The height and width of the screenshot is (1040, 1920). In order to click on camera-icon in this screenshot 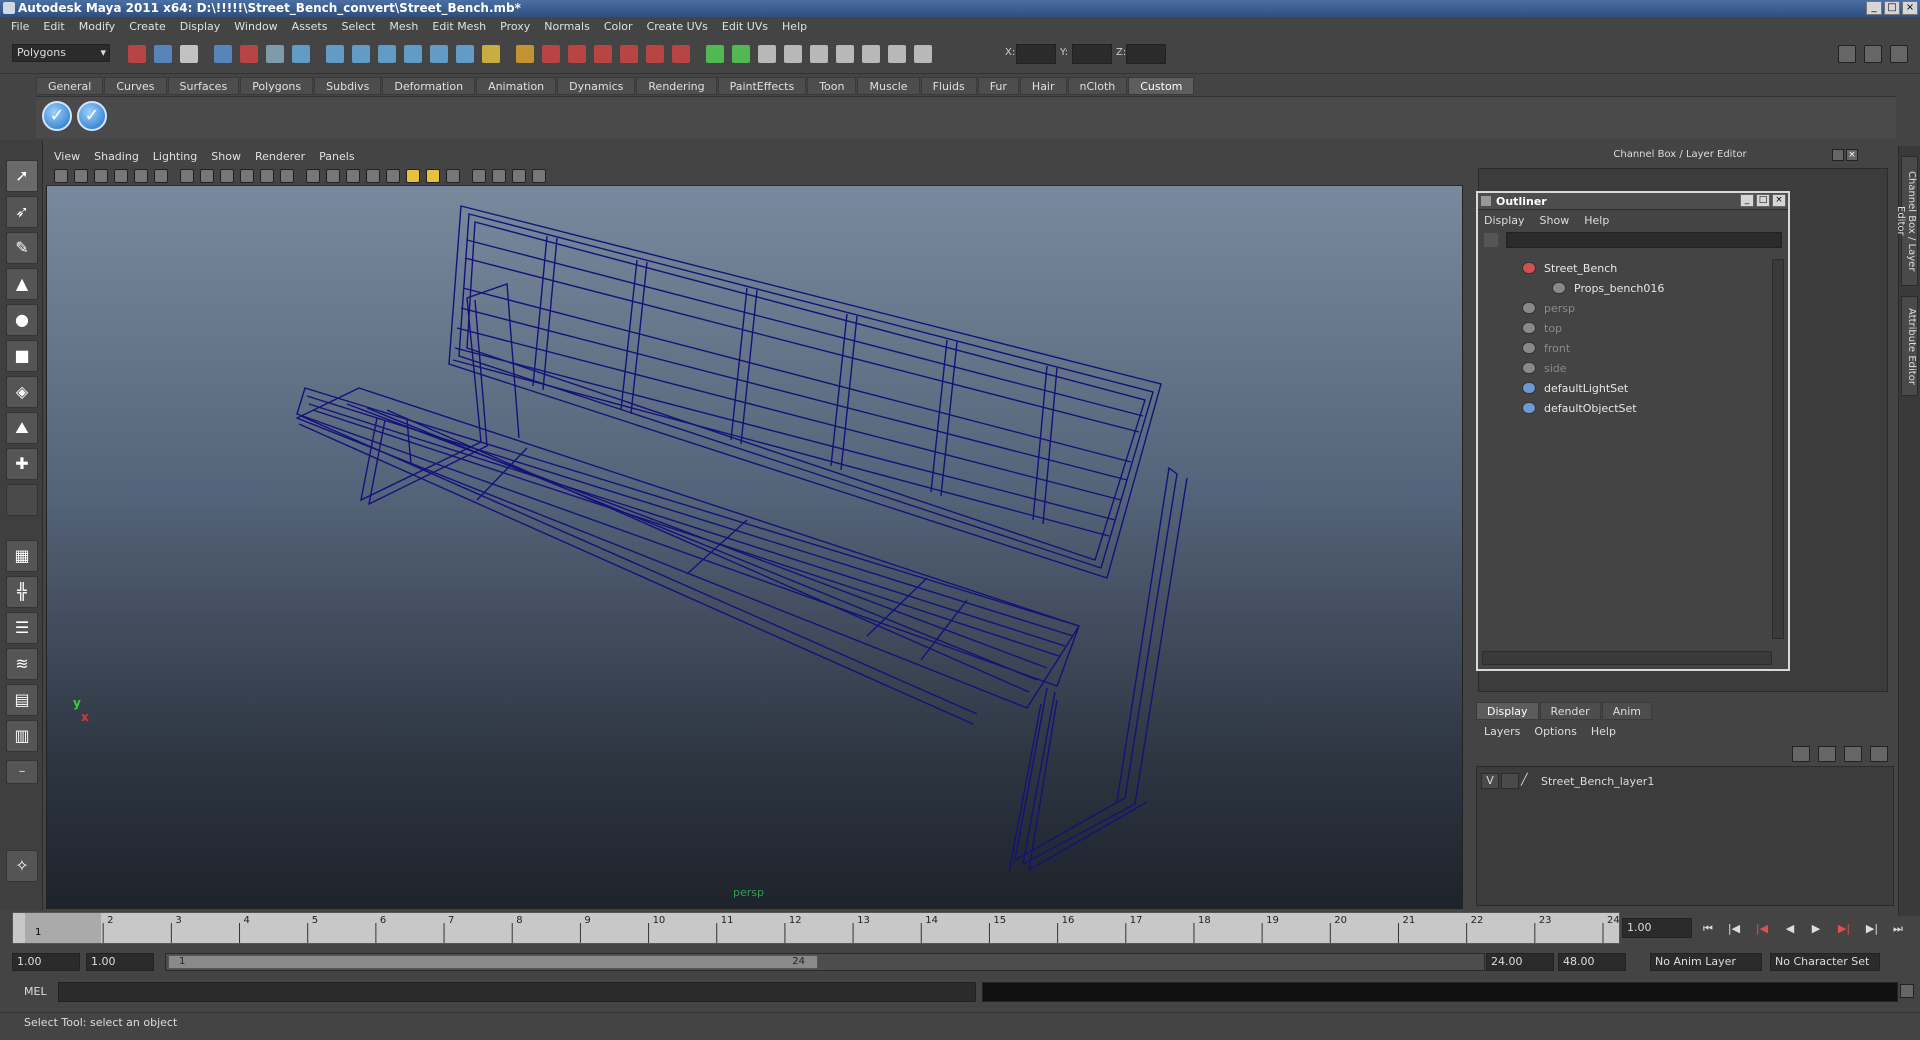, I will do `click(793, 54)`.